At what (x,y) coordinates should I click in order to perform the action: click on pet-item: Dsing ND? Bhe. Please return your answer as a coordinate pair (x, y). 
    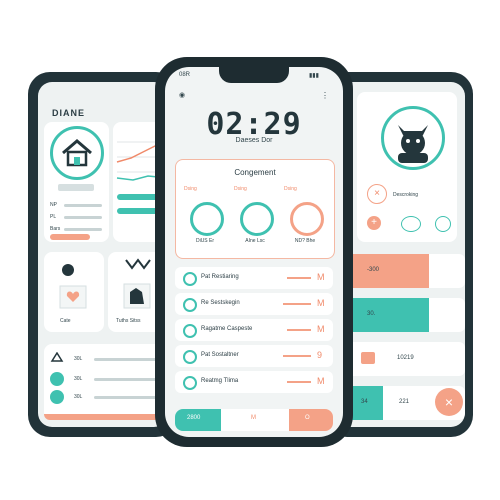
    Looking at the image, I should click on (305, 217).